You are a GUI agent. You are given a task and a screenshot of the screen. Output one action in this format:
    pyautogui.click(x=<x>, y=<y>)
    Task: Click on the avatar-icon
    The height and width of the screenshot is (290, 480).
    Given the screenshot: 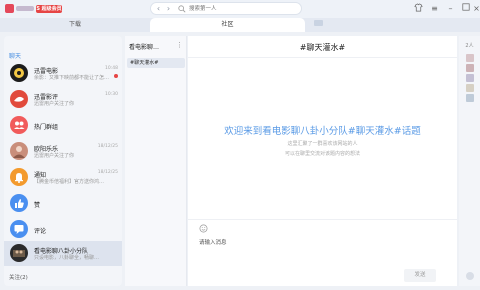 What is the action you would take?
    pyautogui.click(x=9, y=8)
    